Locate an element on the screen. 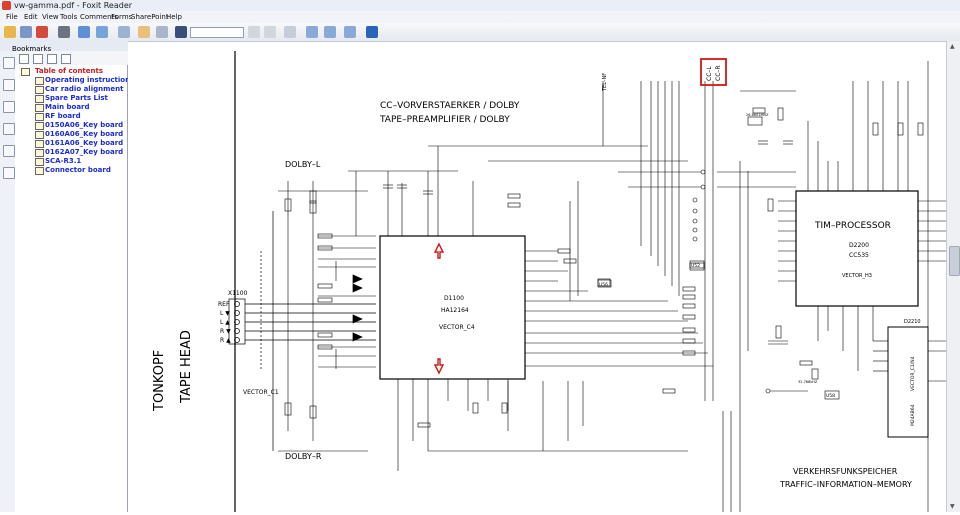  bookmark-item: RF board is located at coordinates (63, 116).